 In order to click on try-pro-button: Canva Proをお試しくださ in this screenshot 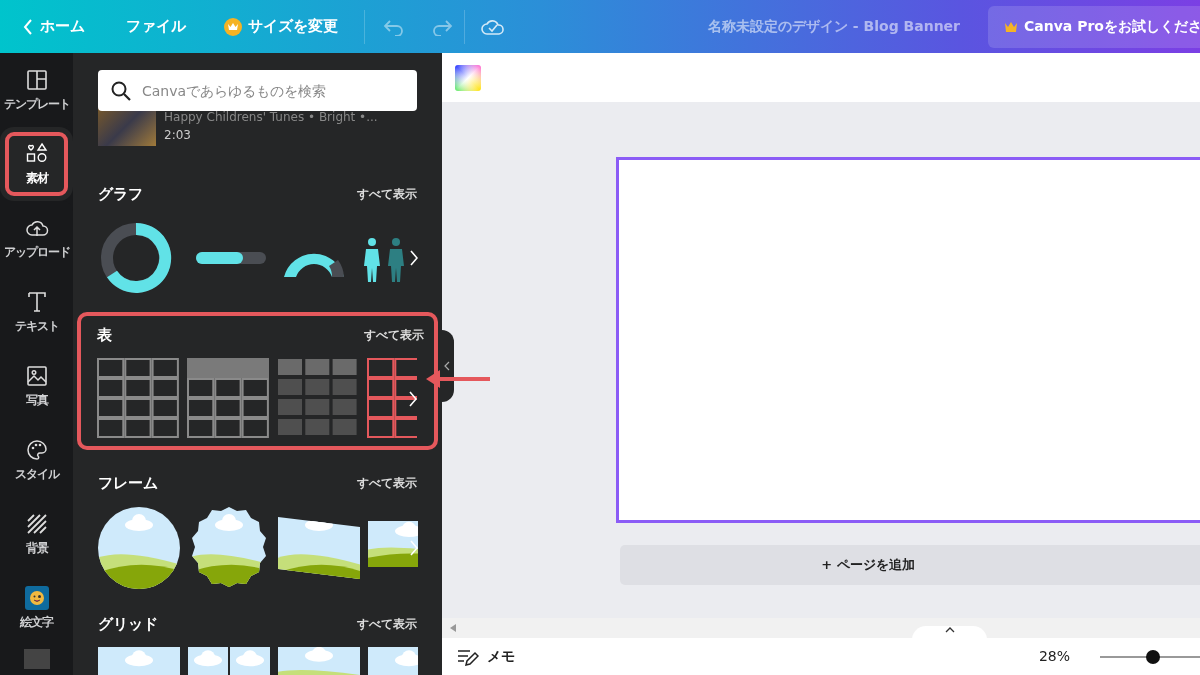, I will do `click(1094, 26)`.